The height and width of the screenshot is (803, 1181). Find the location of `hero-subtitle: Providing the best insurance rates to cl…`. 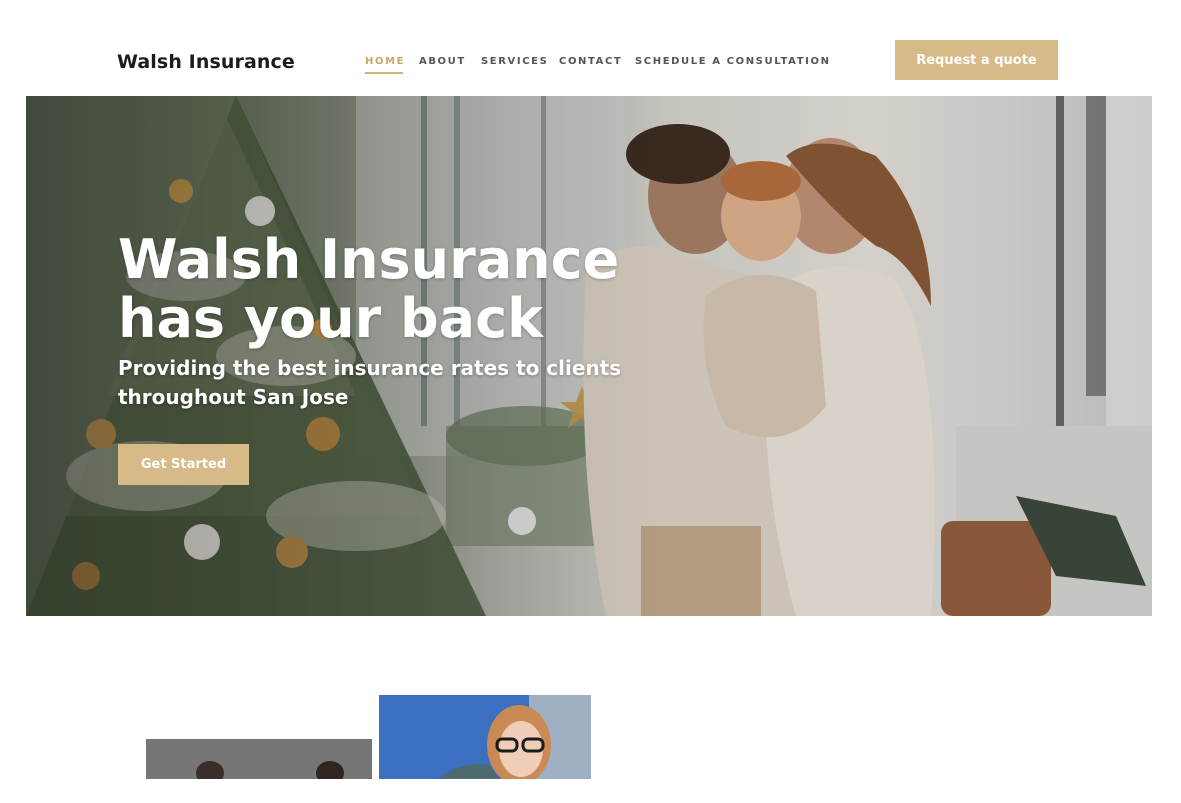

hero-subtitle: Providing the best insurance rates to cl… is located at coordinates (370, 382).